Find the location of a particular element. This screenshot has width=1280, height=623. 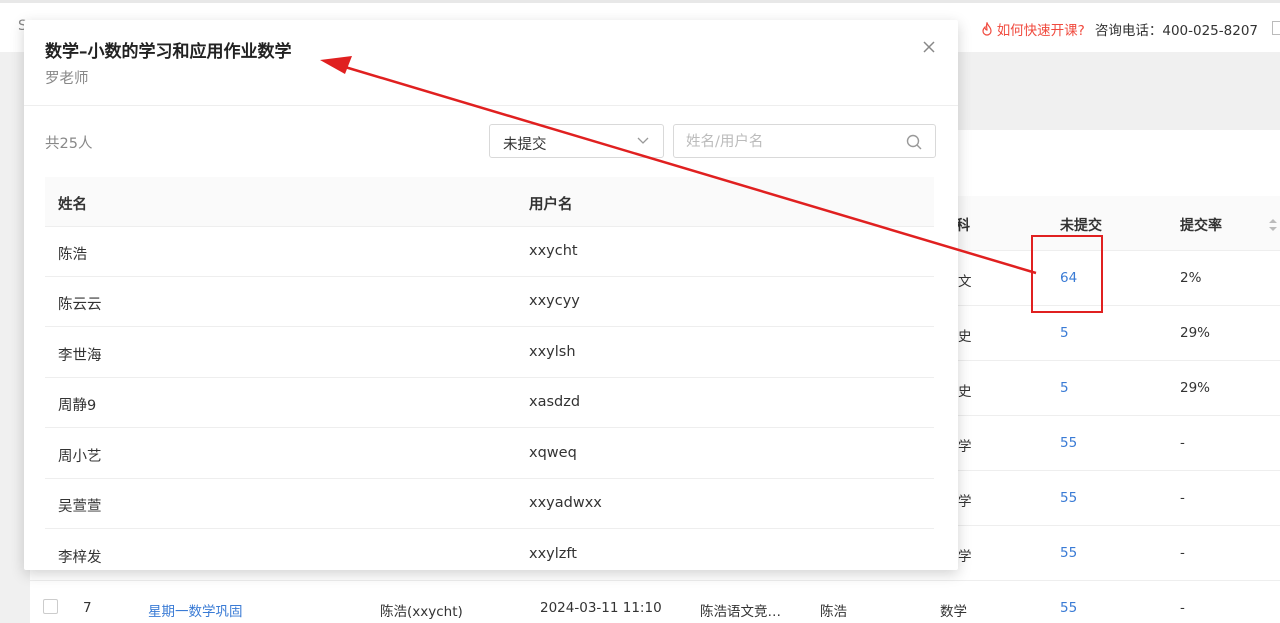

row-creator: 陈浩(xxycht) is located at coordinates (421, 612).